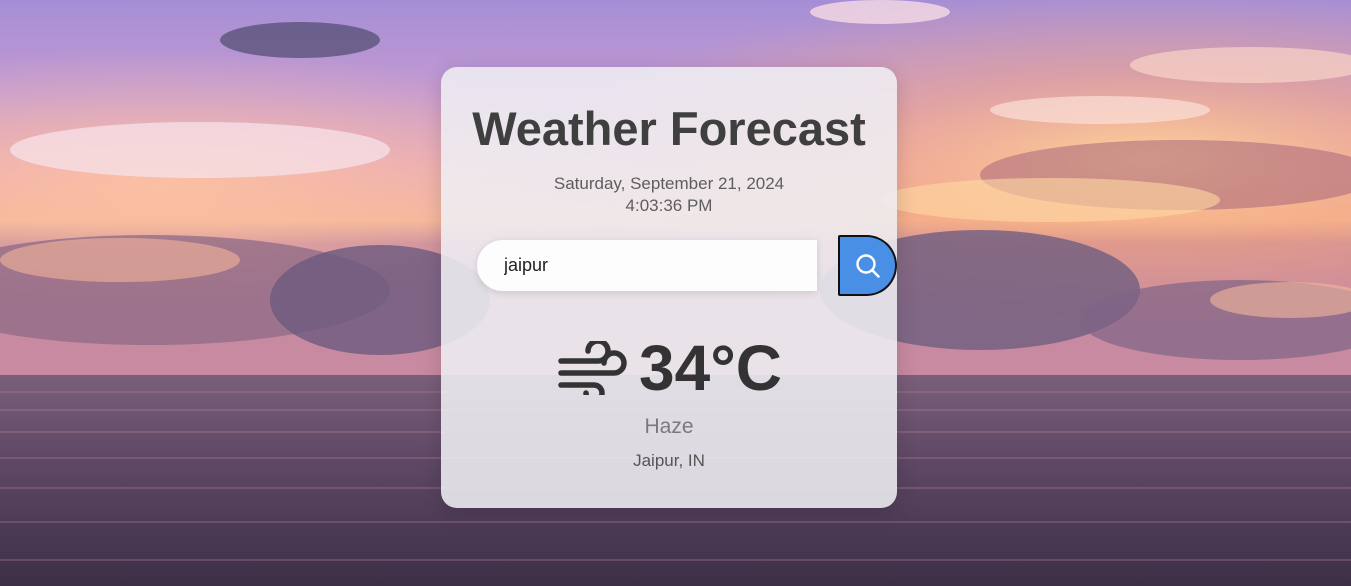 The width and height of the screenshot is (1351, 586). I want to click on current-time: 4:03:36 PM, so click(669, 205).